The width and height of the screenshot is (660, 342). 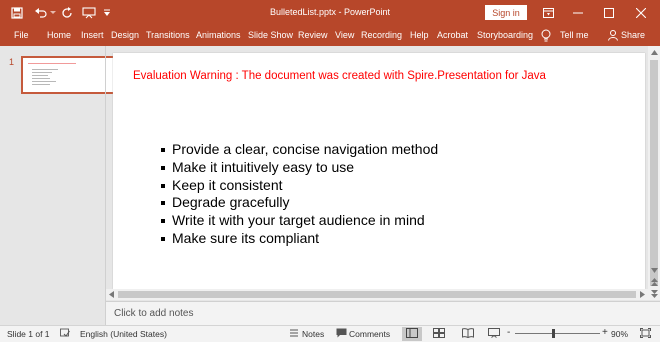 What do you see at coordinates (294, 334) in the screenshot?
I see `notes-icon` at bounding box center [294, 334].